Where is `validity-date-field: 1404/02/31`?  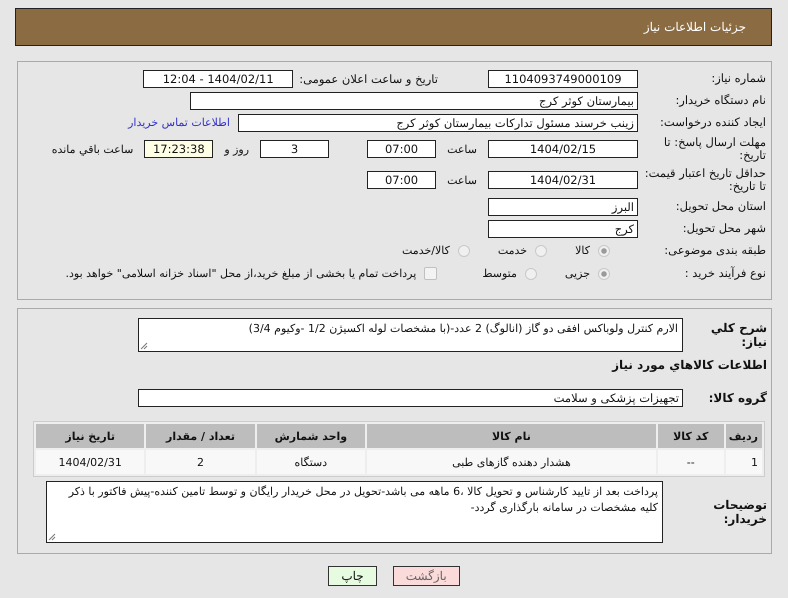 validity-date-field: 1404/02/31 is located at coordinates (563, 180).